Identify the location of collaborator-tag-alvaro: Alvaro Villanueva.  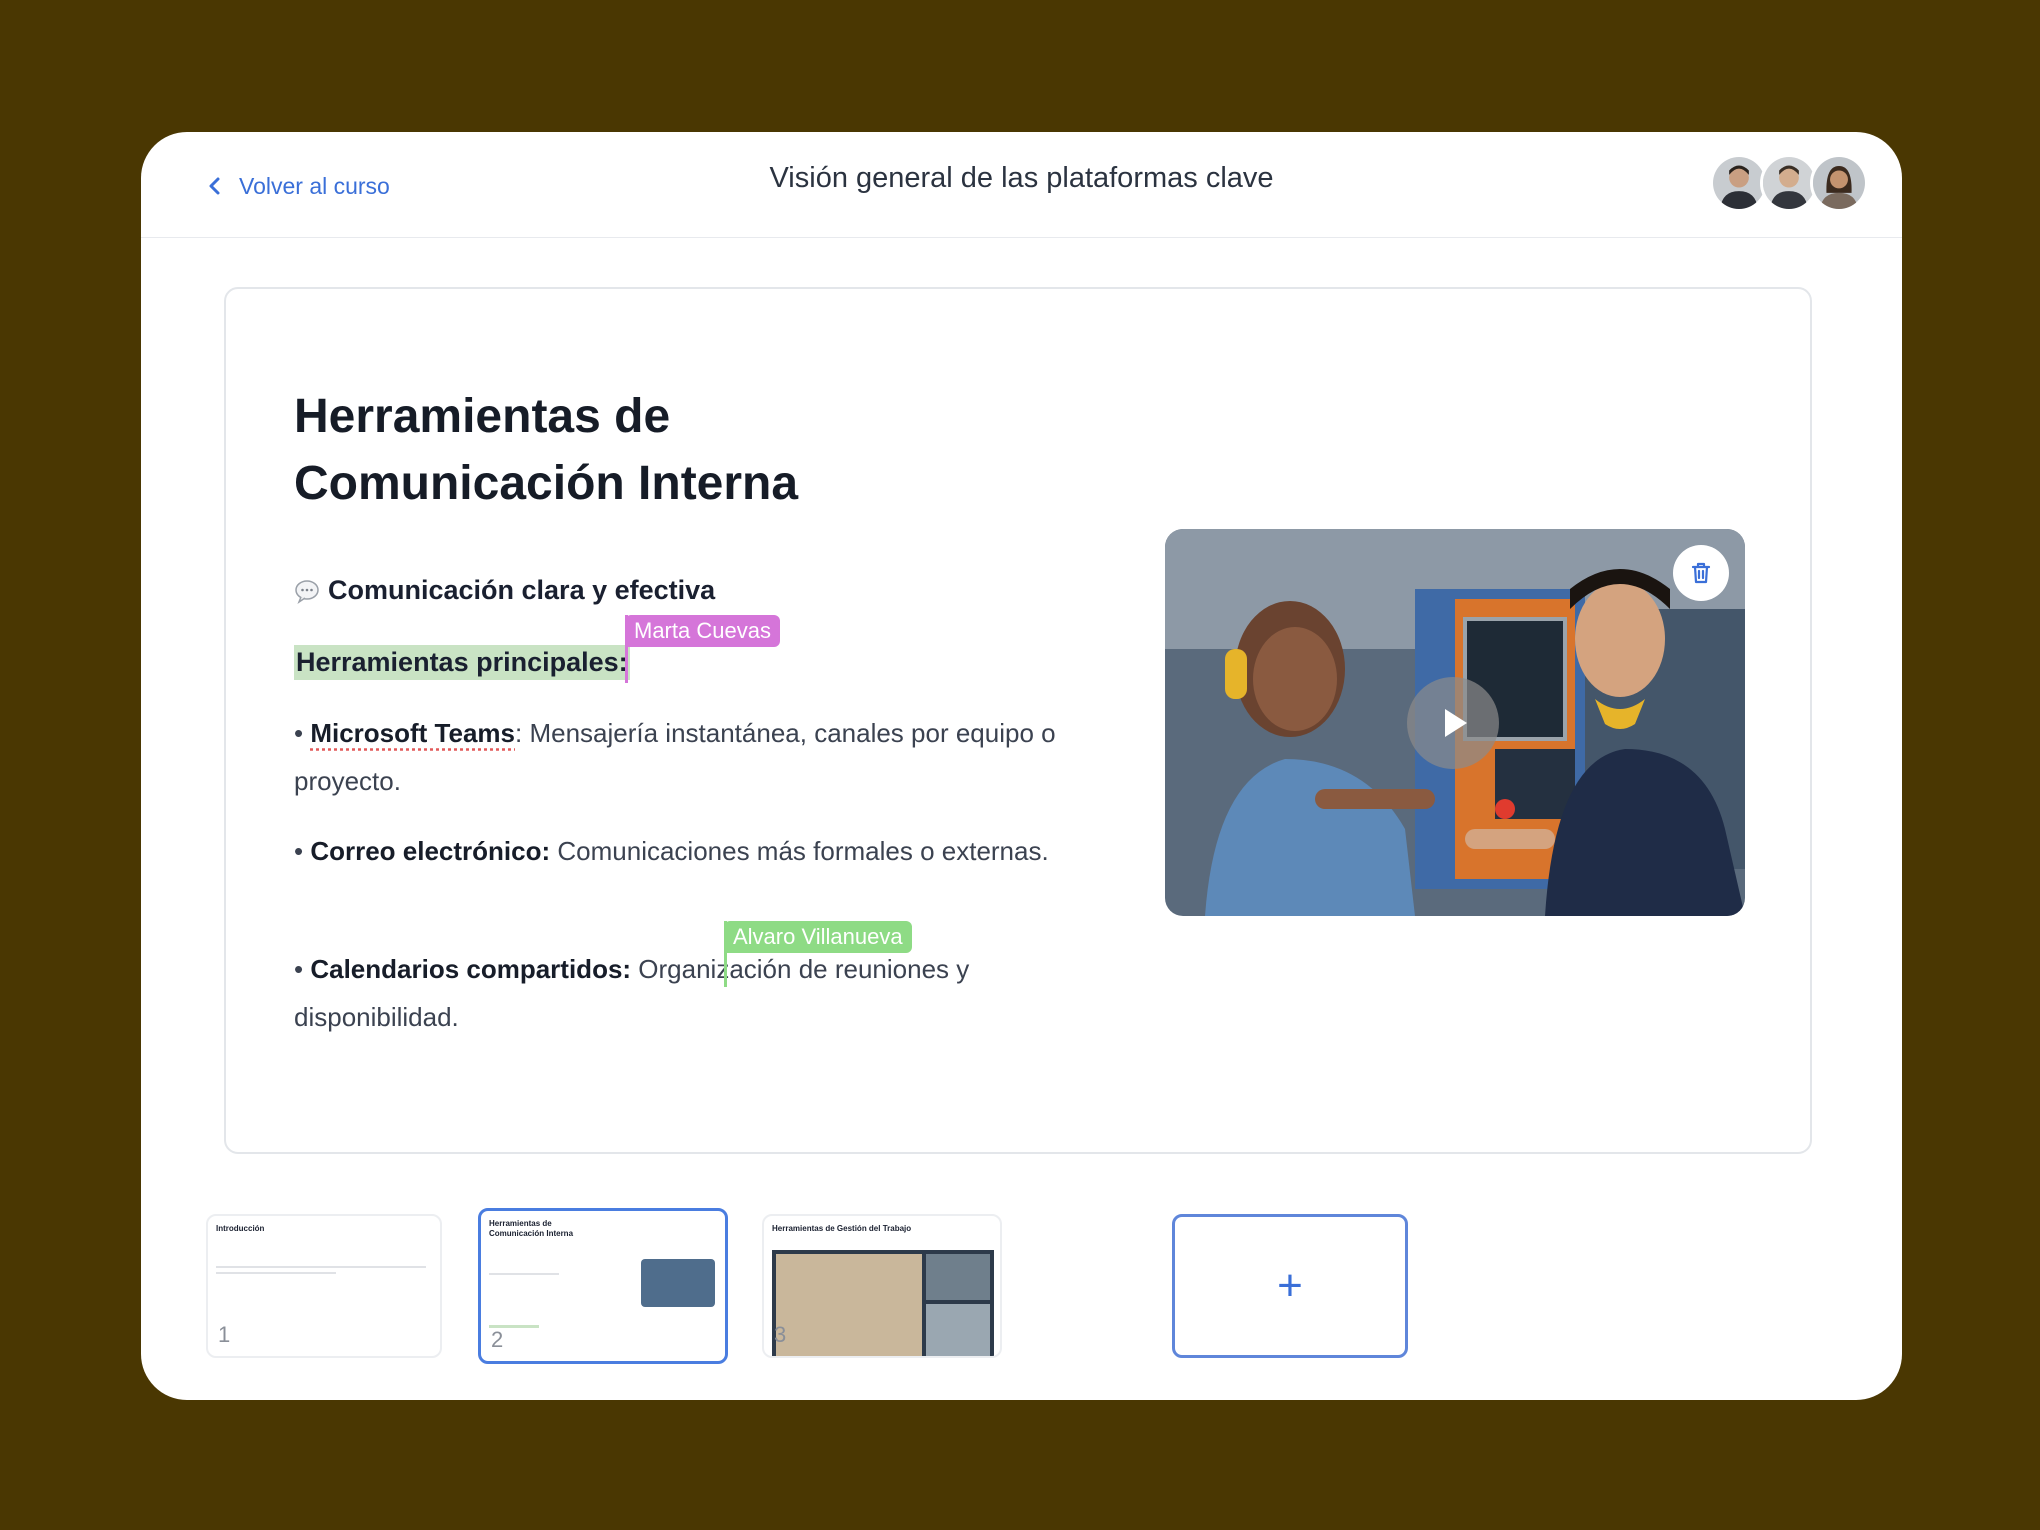
(818, 937).